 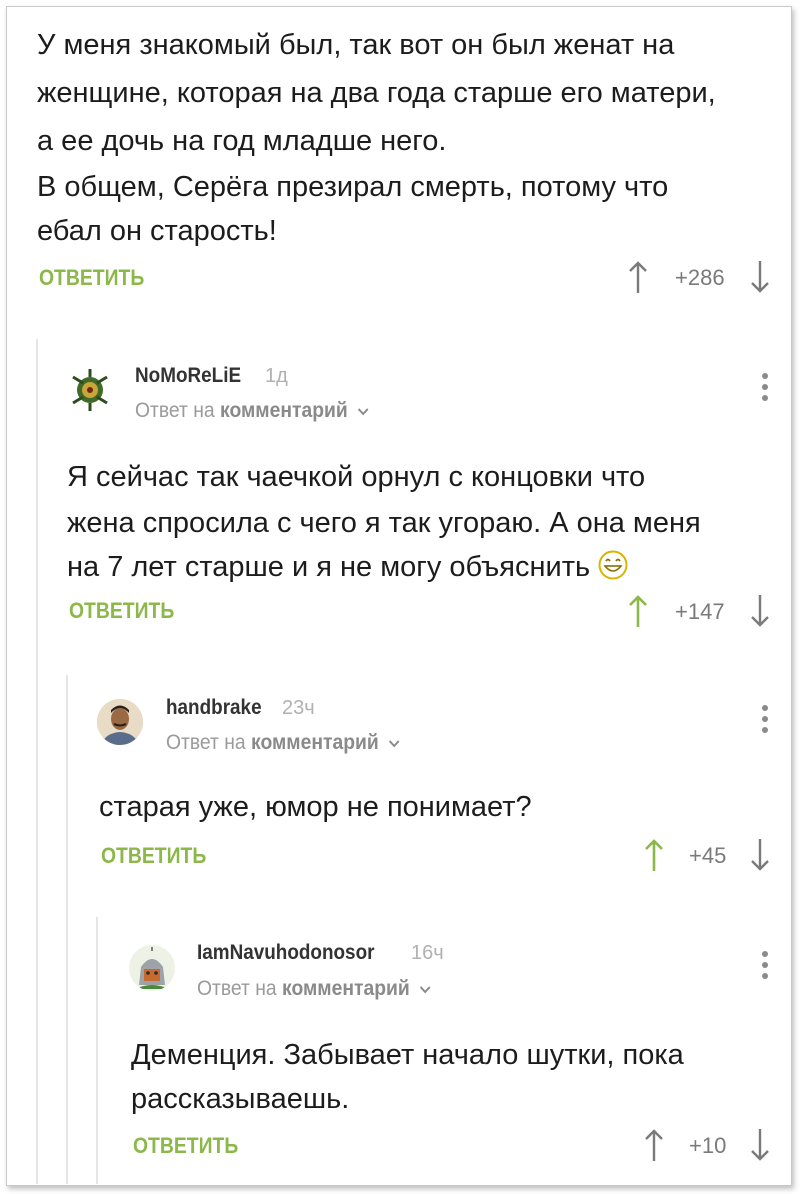 What do you see at coordinates (407, 1055) in the screenshot?
I see `comment-text-line: Деменция. Забывает начало шутки, пока` at bounding box center [407, 1055].